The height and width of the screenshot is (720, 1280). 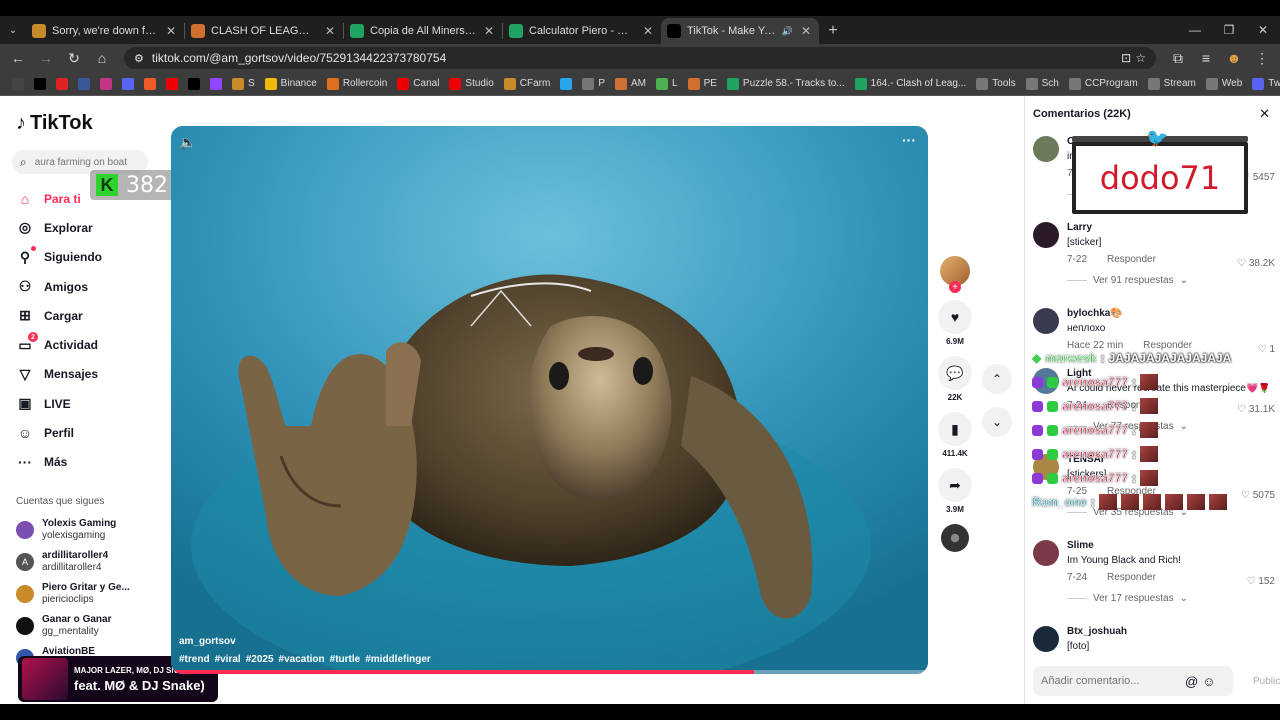 I want to click on hashtag-link: #turtle, so click(x=345, y=659).